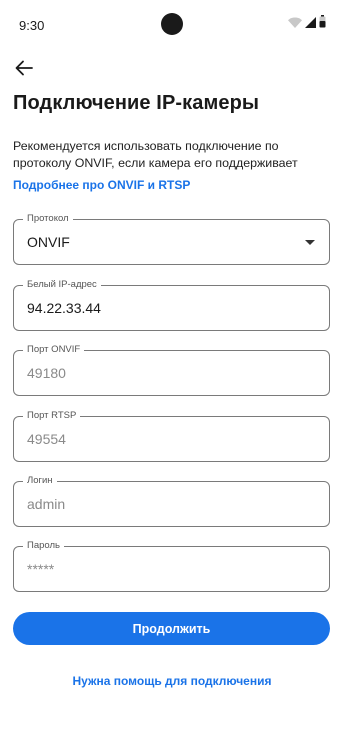 This screenshot has width=344, height=730. Describe the element at coordinates (62, 285) in the screenshot. I see `ip-address-label: Белый IP-адрес` at that location.